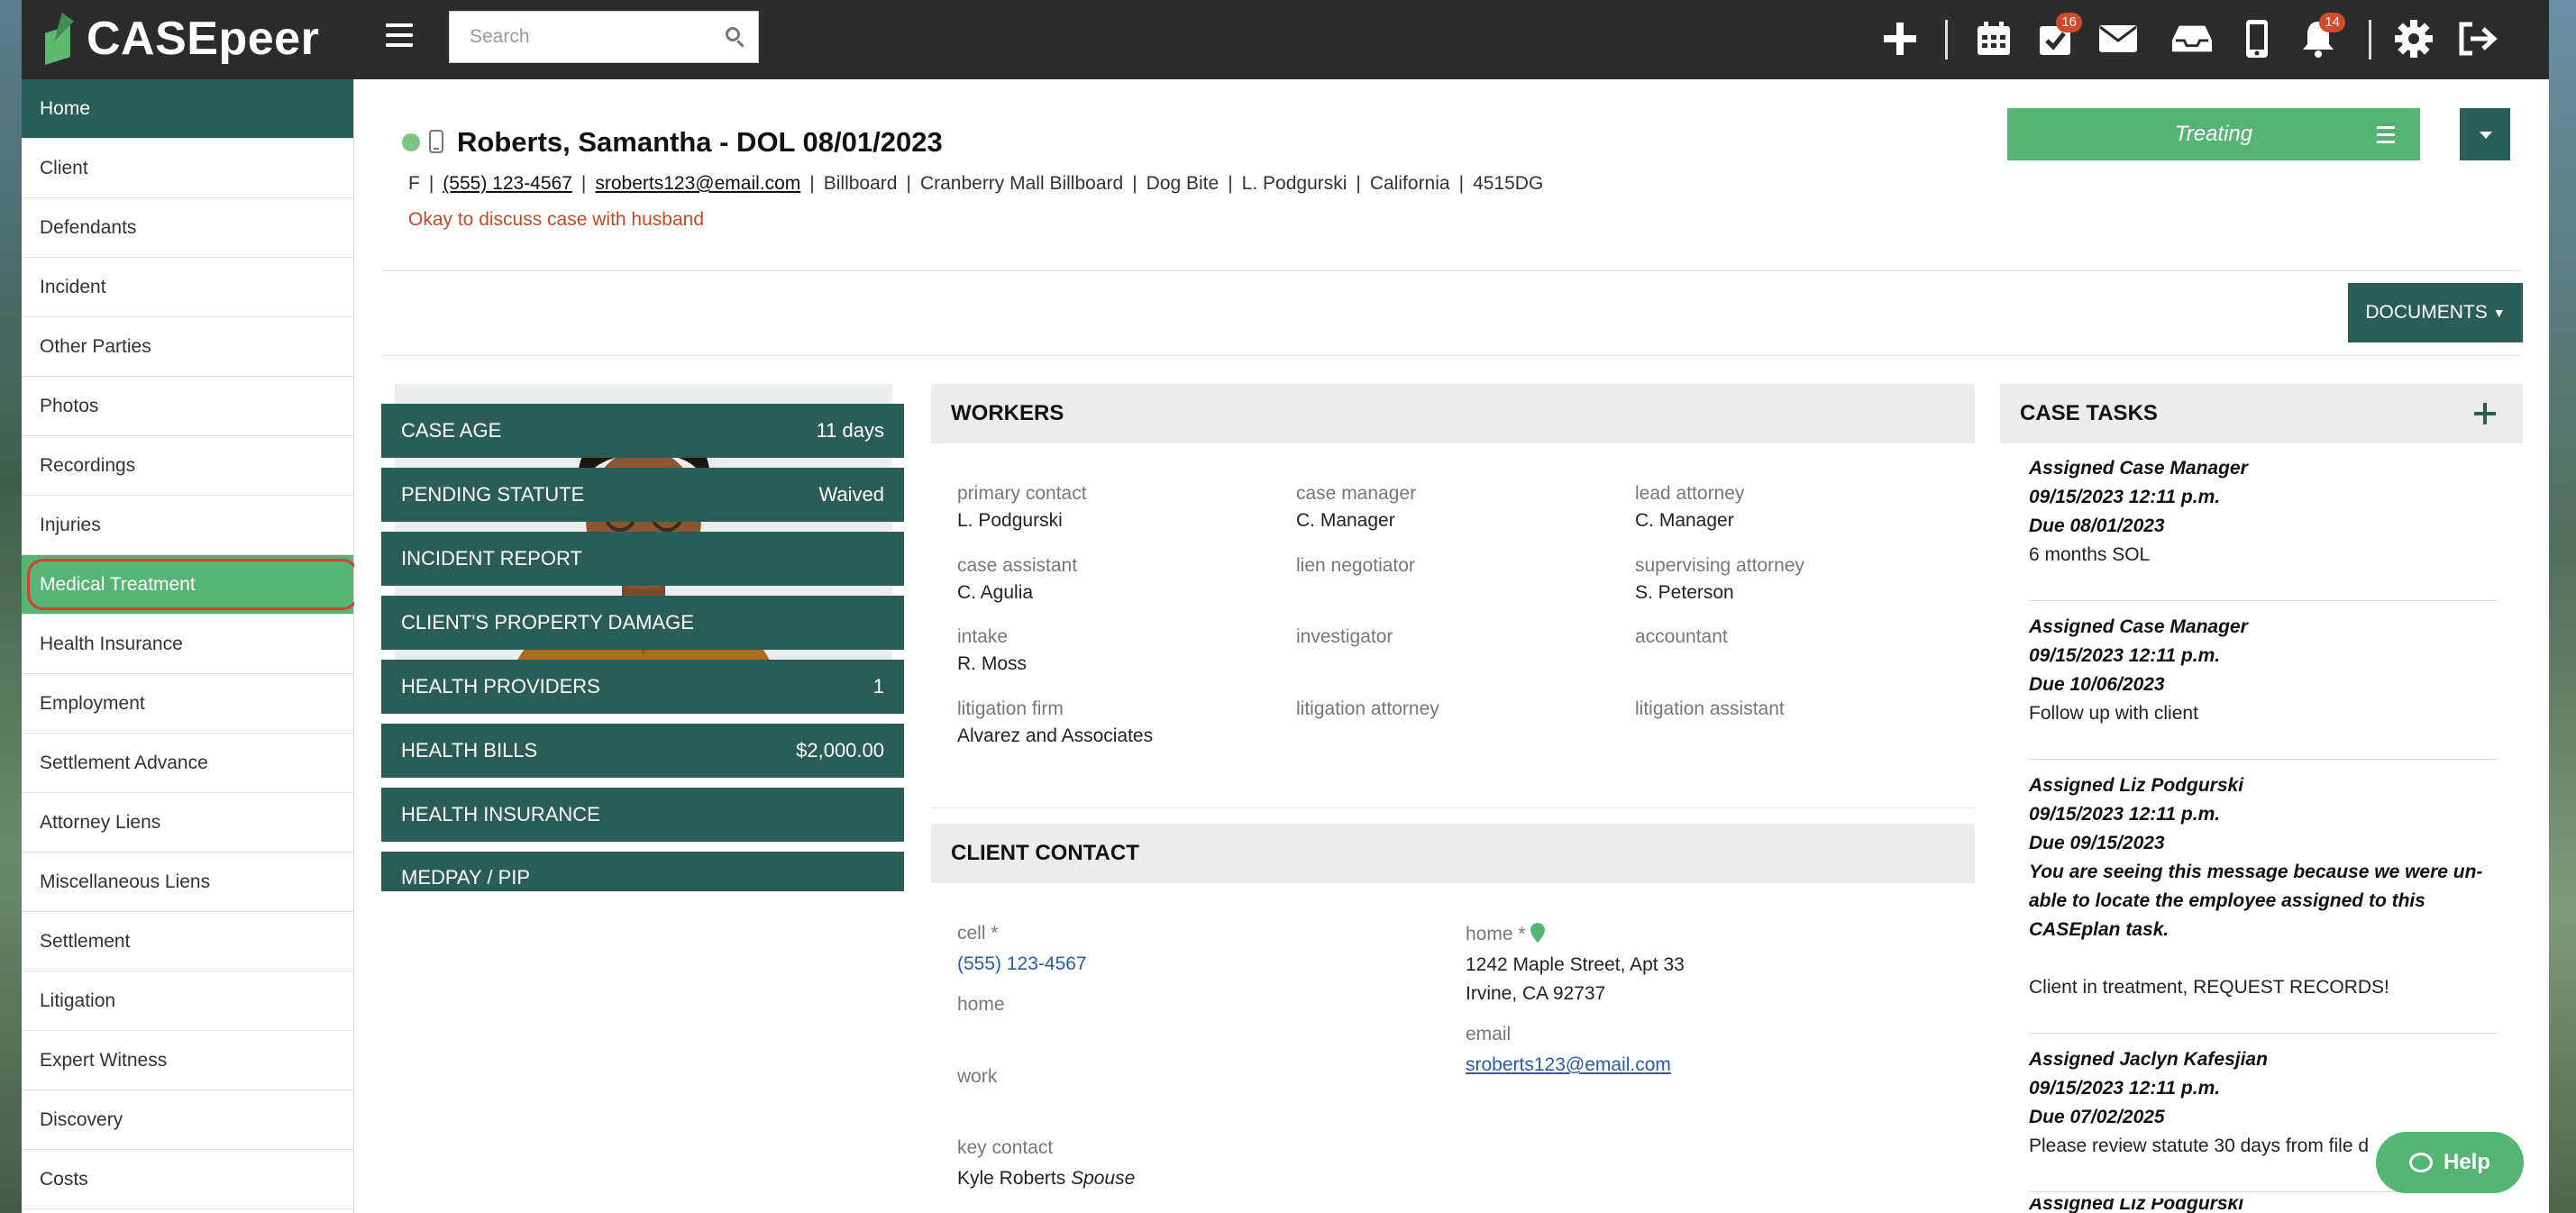 The height and width of the screenshot is (1213, 2576). Describe the element at coordinates (11, 606) in the screenshot. I see `desktop-background-left` at that location.